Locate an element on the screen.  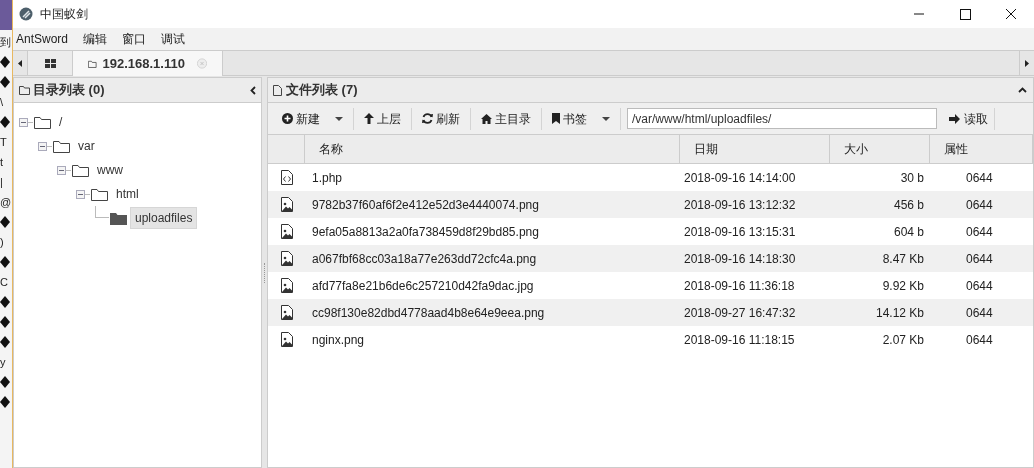
file-name: afd77fa8e21b6de6c257210d42fa9dac.jpg is located at coordinates (492, 285).